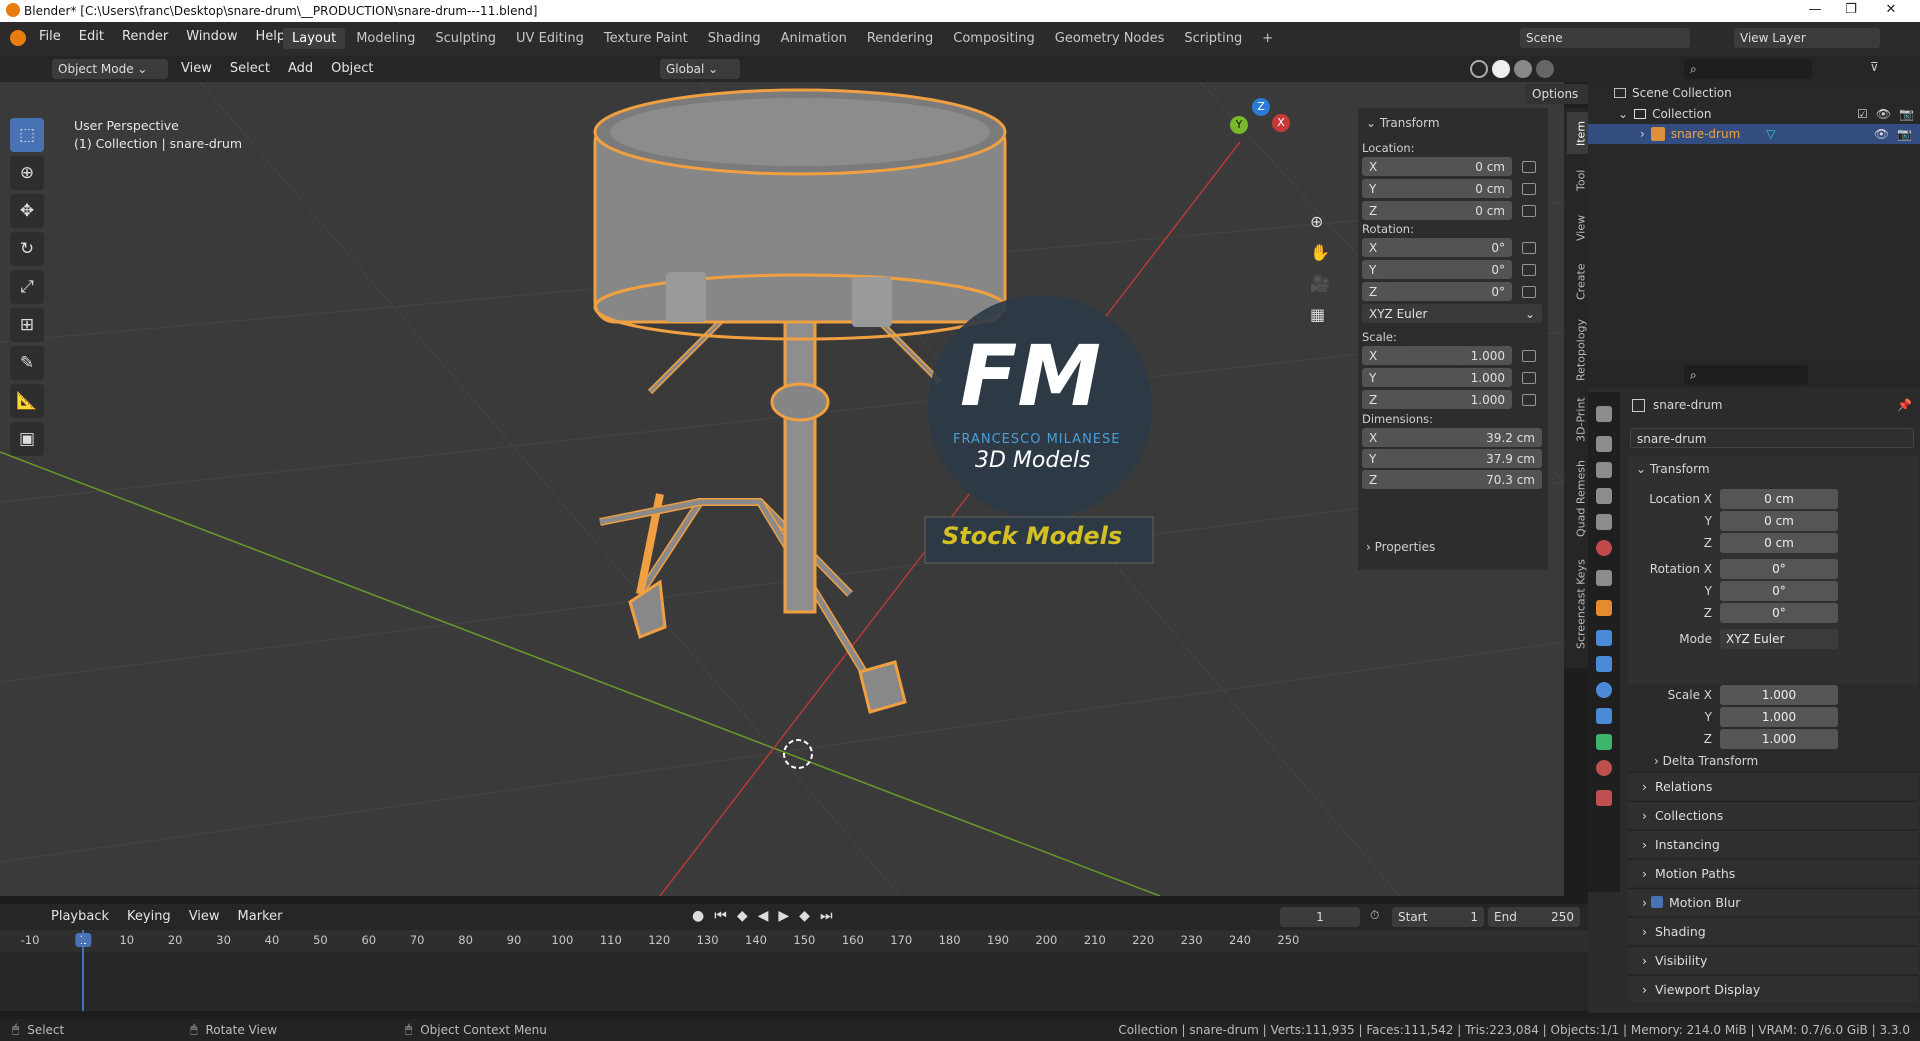  I want to click on tab-rendering: Rendering, so click(900, 38).